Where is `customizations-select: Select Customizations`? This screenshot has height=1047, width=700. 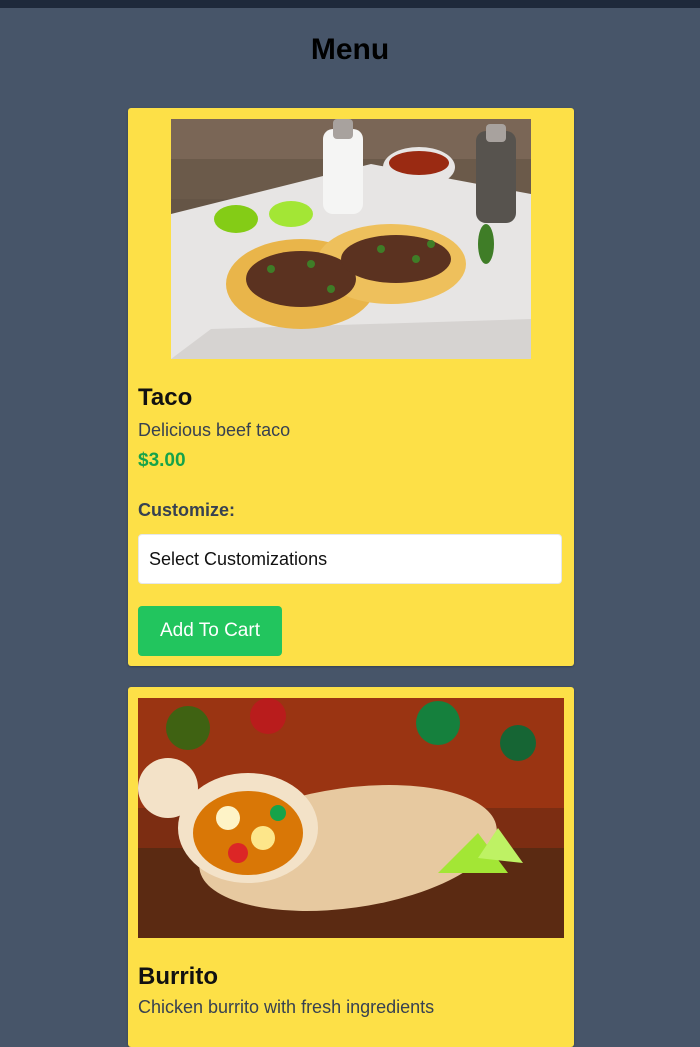 customizations-select: Select Customizations is located at coordinates (350, 559).